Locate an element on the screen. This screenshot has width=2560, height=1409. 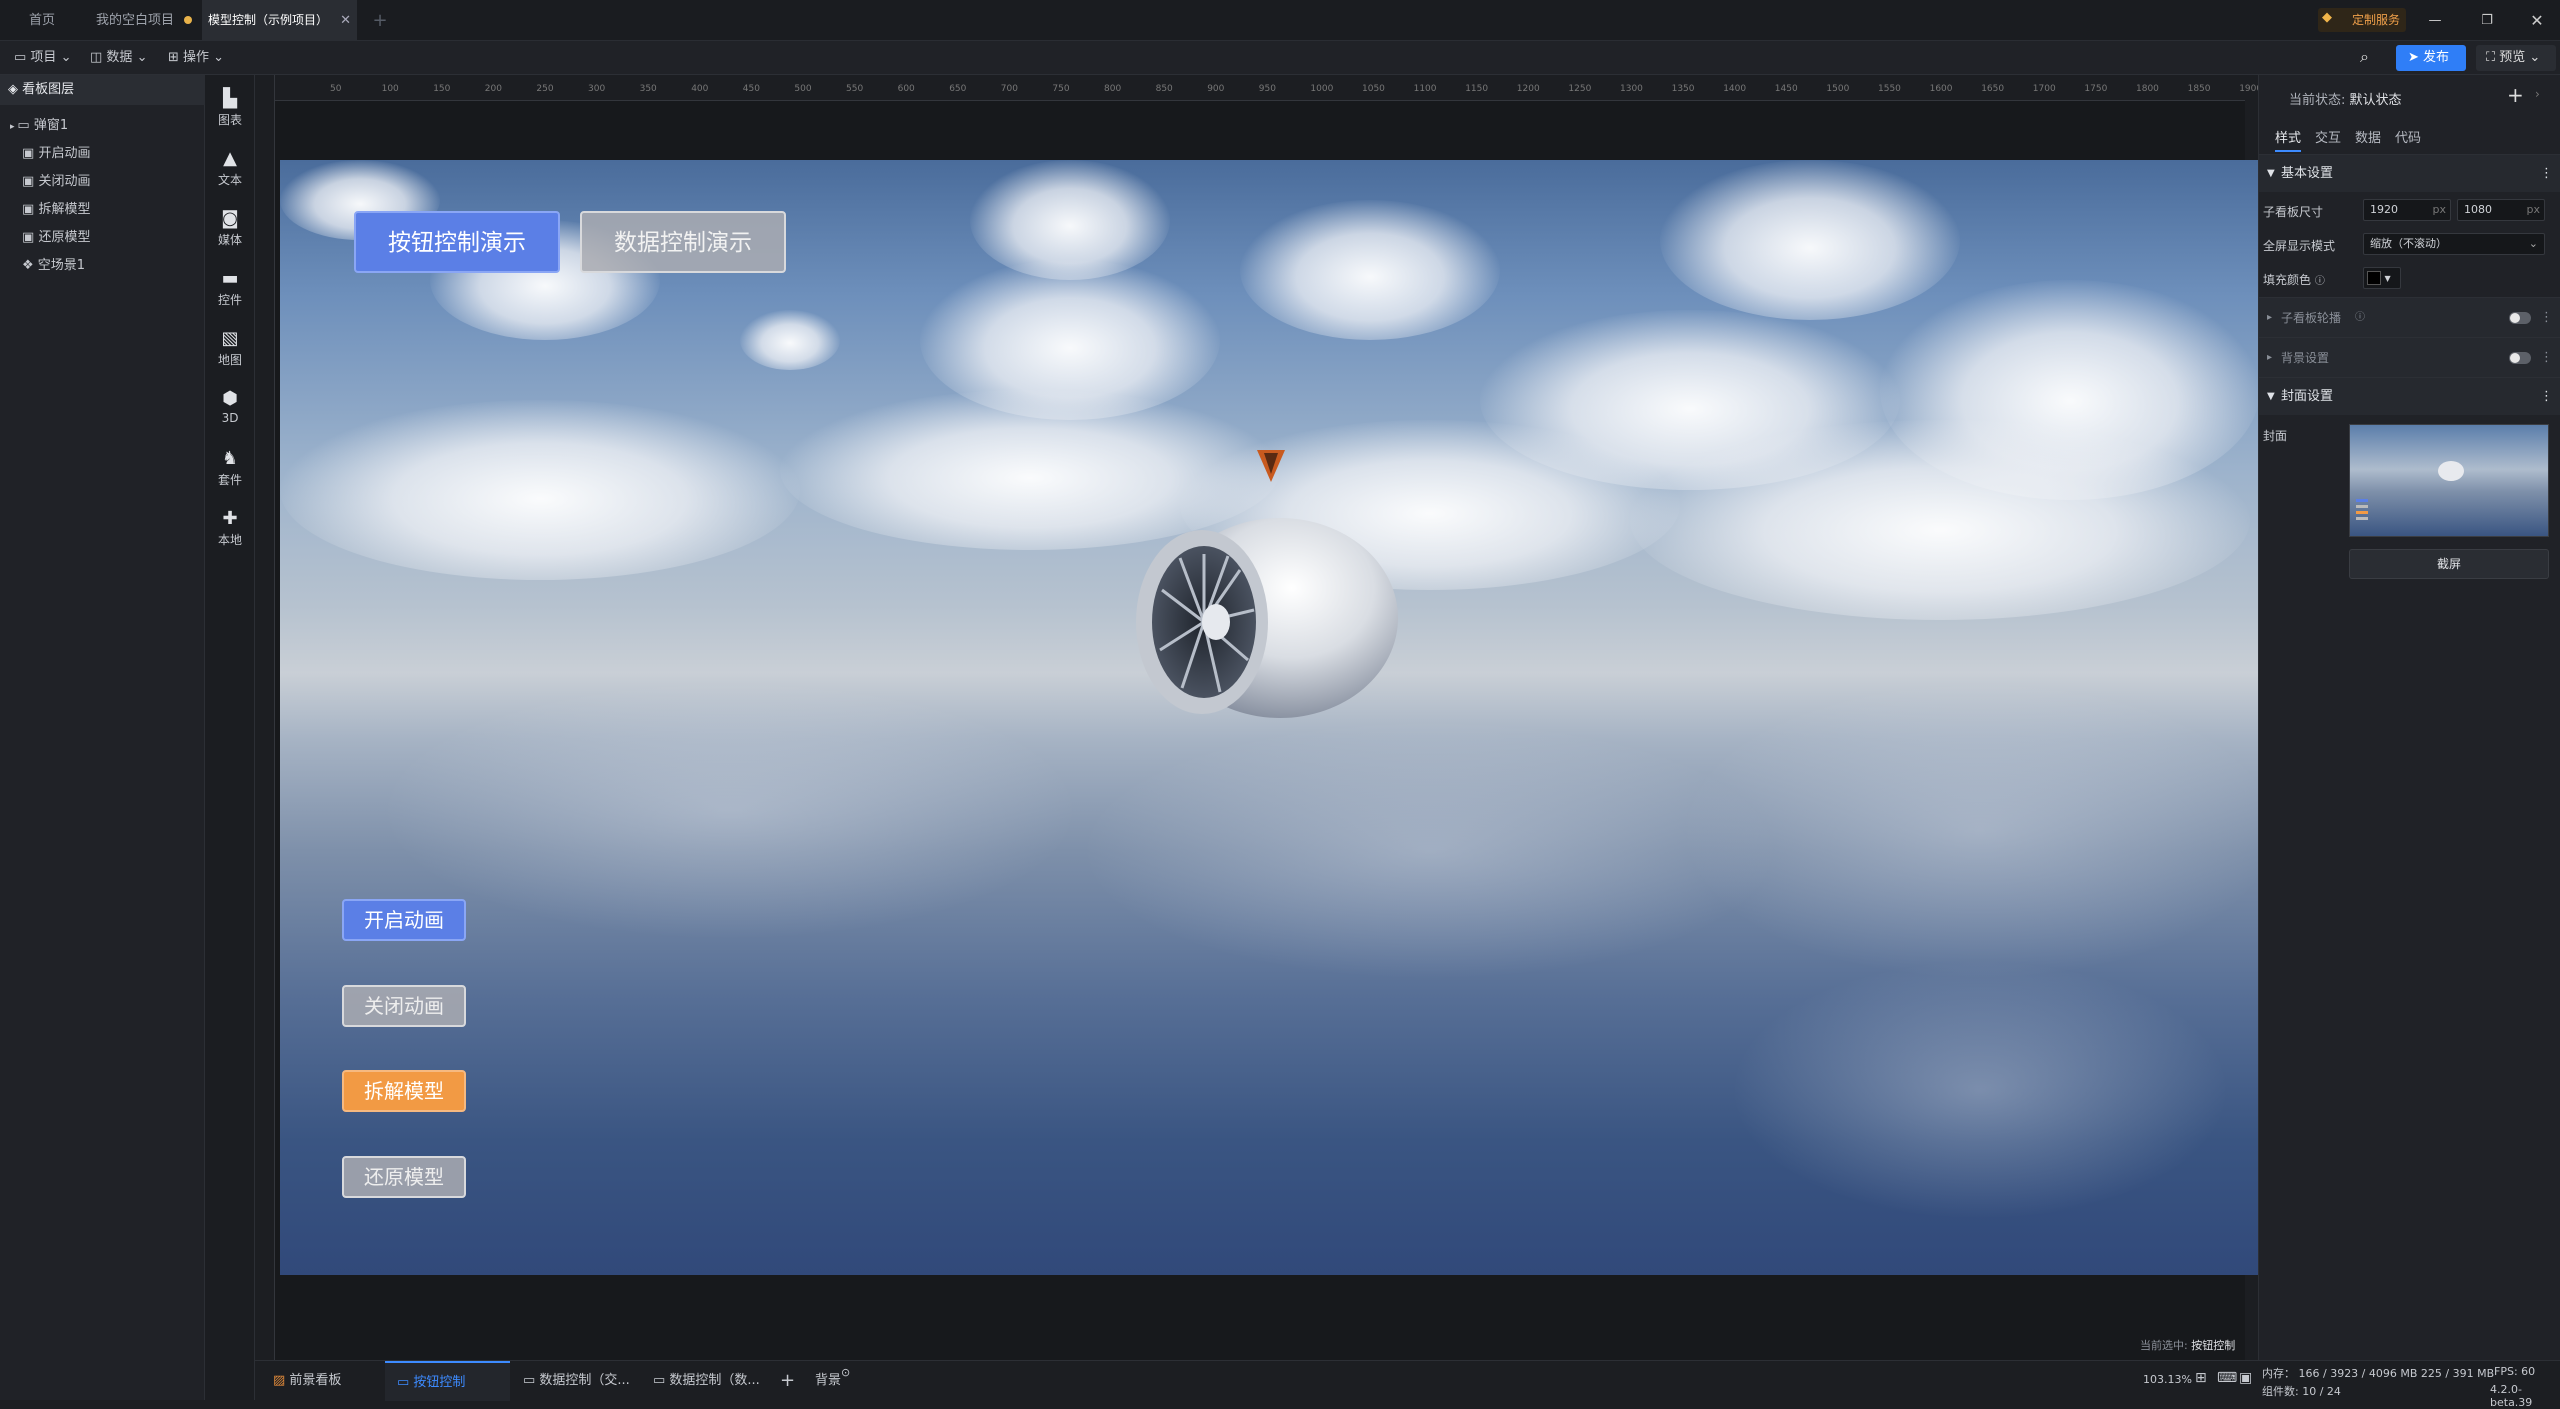
tab-code: 代码 is located at coordinates (2408, 136).